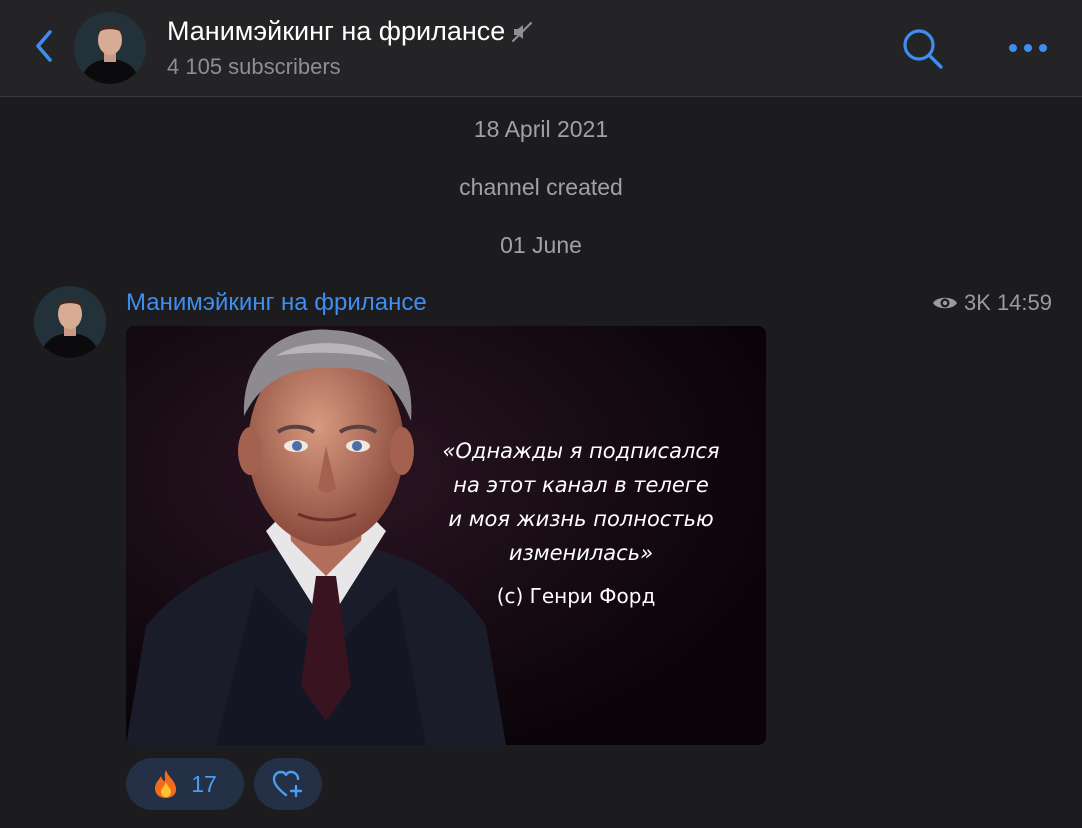  I want to click on back-button, so click(44, 46).